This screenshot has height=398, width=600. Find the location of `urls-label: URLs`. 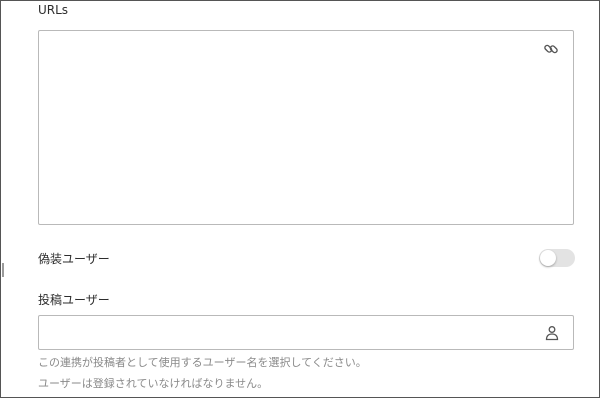

urls-label: URLs is located at coordinates (53, 10).